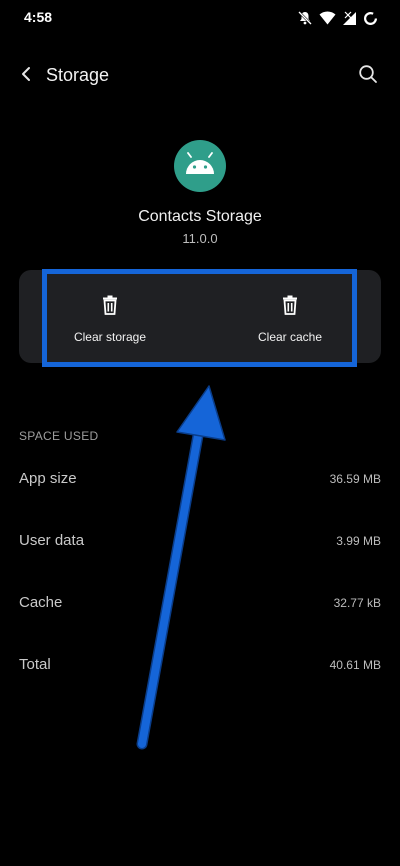  I want to click on page-title: Storage, so click(78, 75).